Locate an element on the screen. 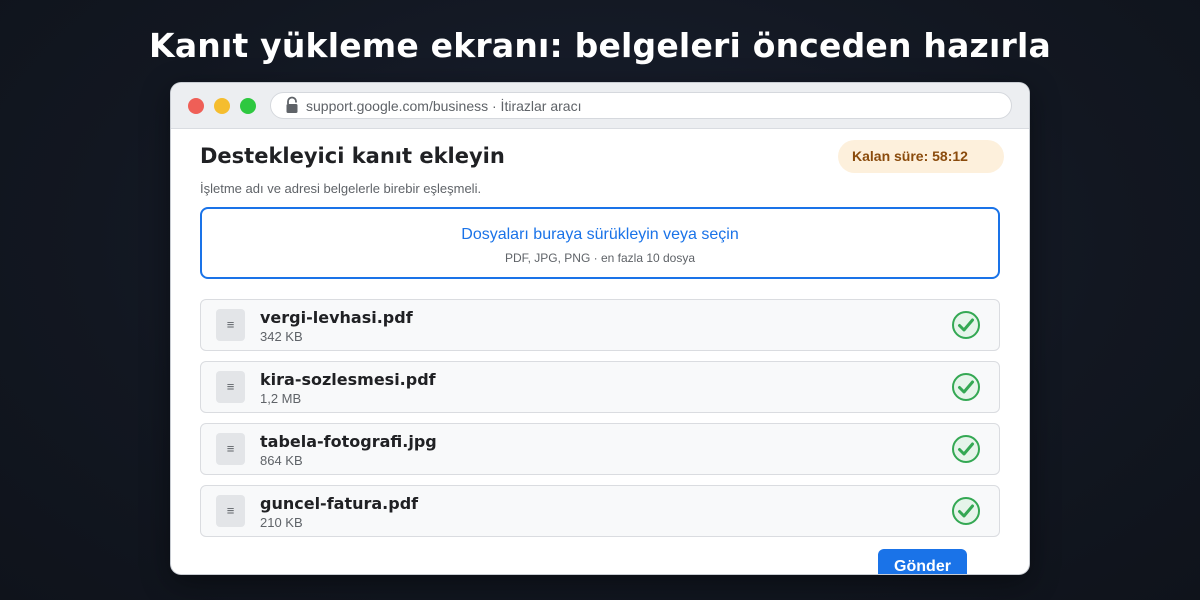 Image resolution: width=1200 pixels, height=600 pixels. file-size: 342 KB is located at coordinates (281, 336).